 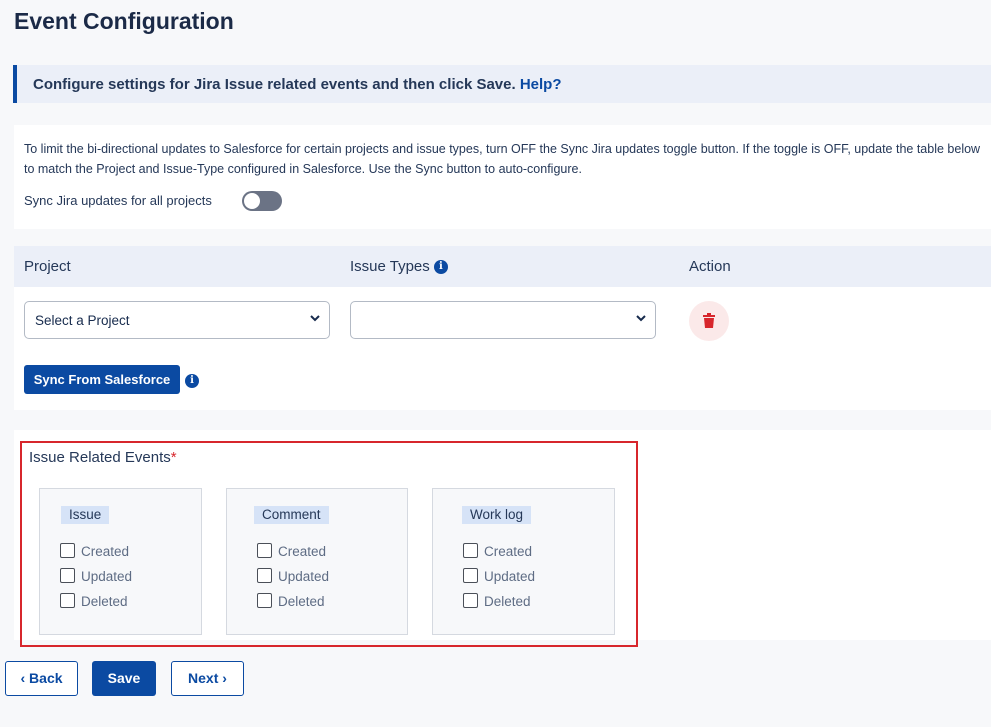 What do you see at coordinates (291, 515) in the screenshot?
I see `group-label: Comment` at bounding box center [291, 515].